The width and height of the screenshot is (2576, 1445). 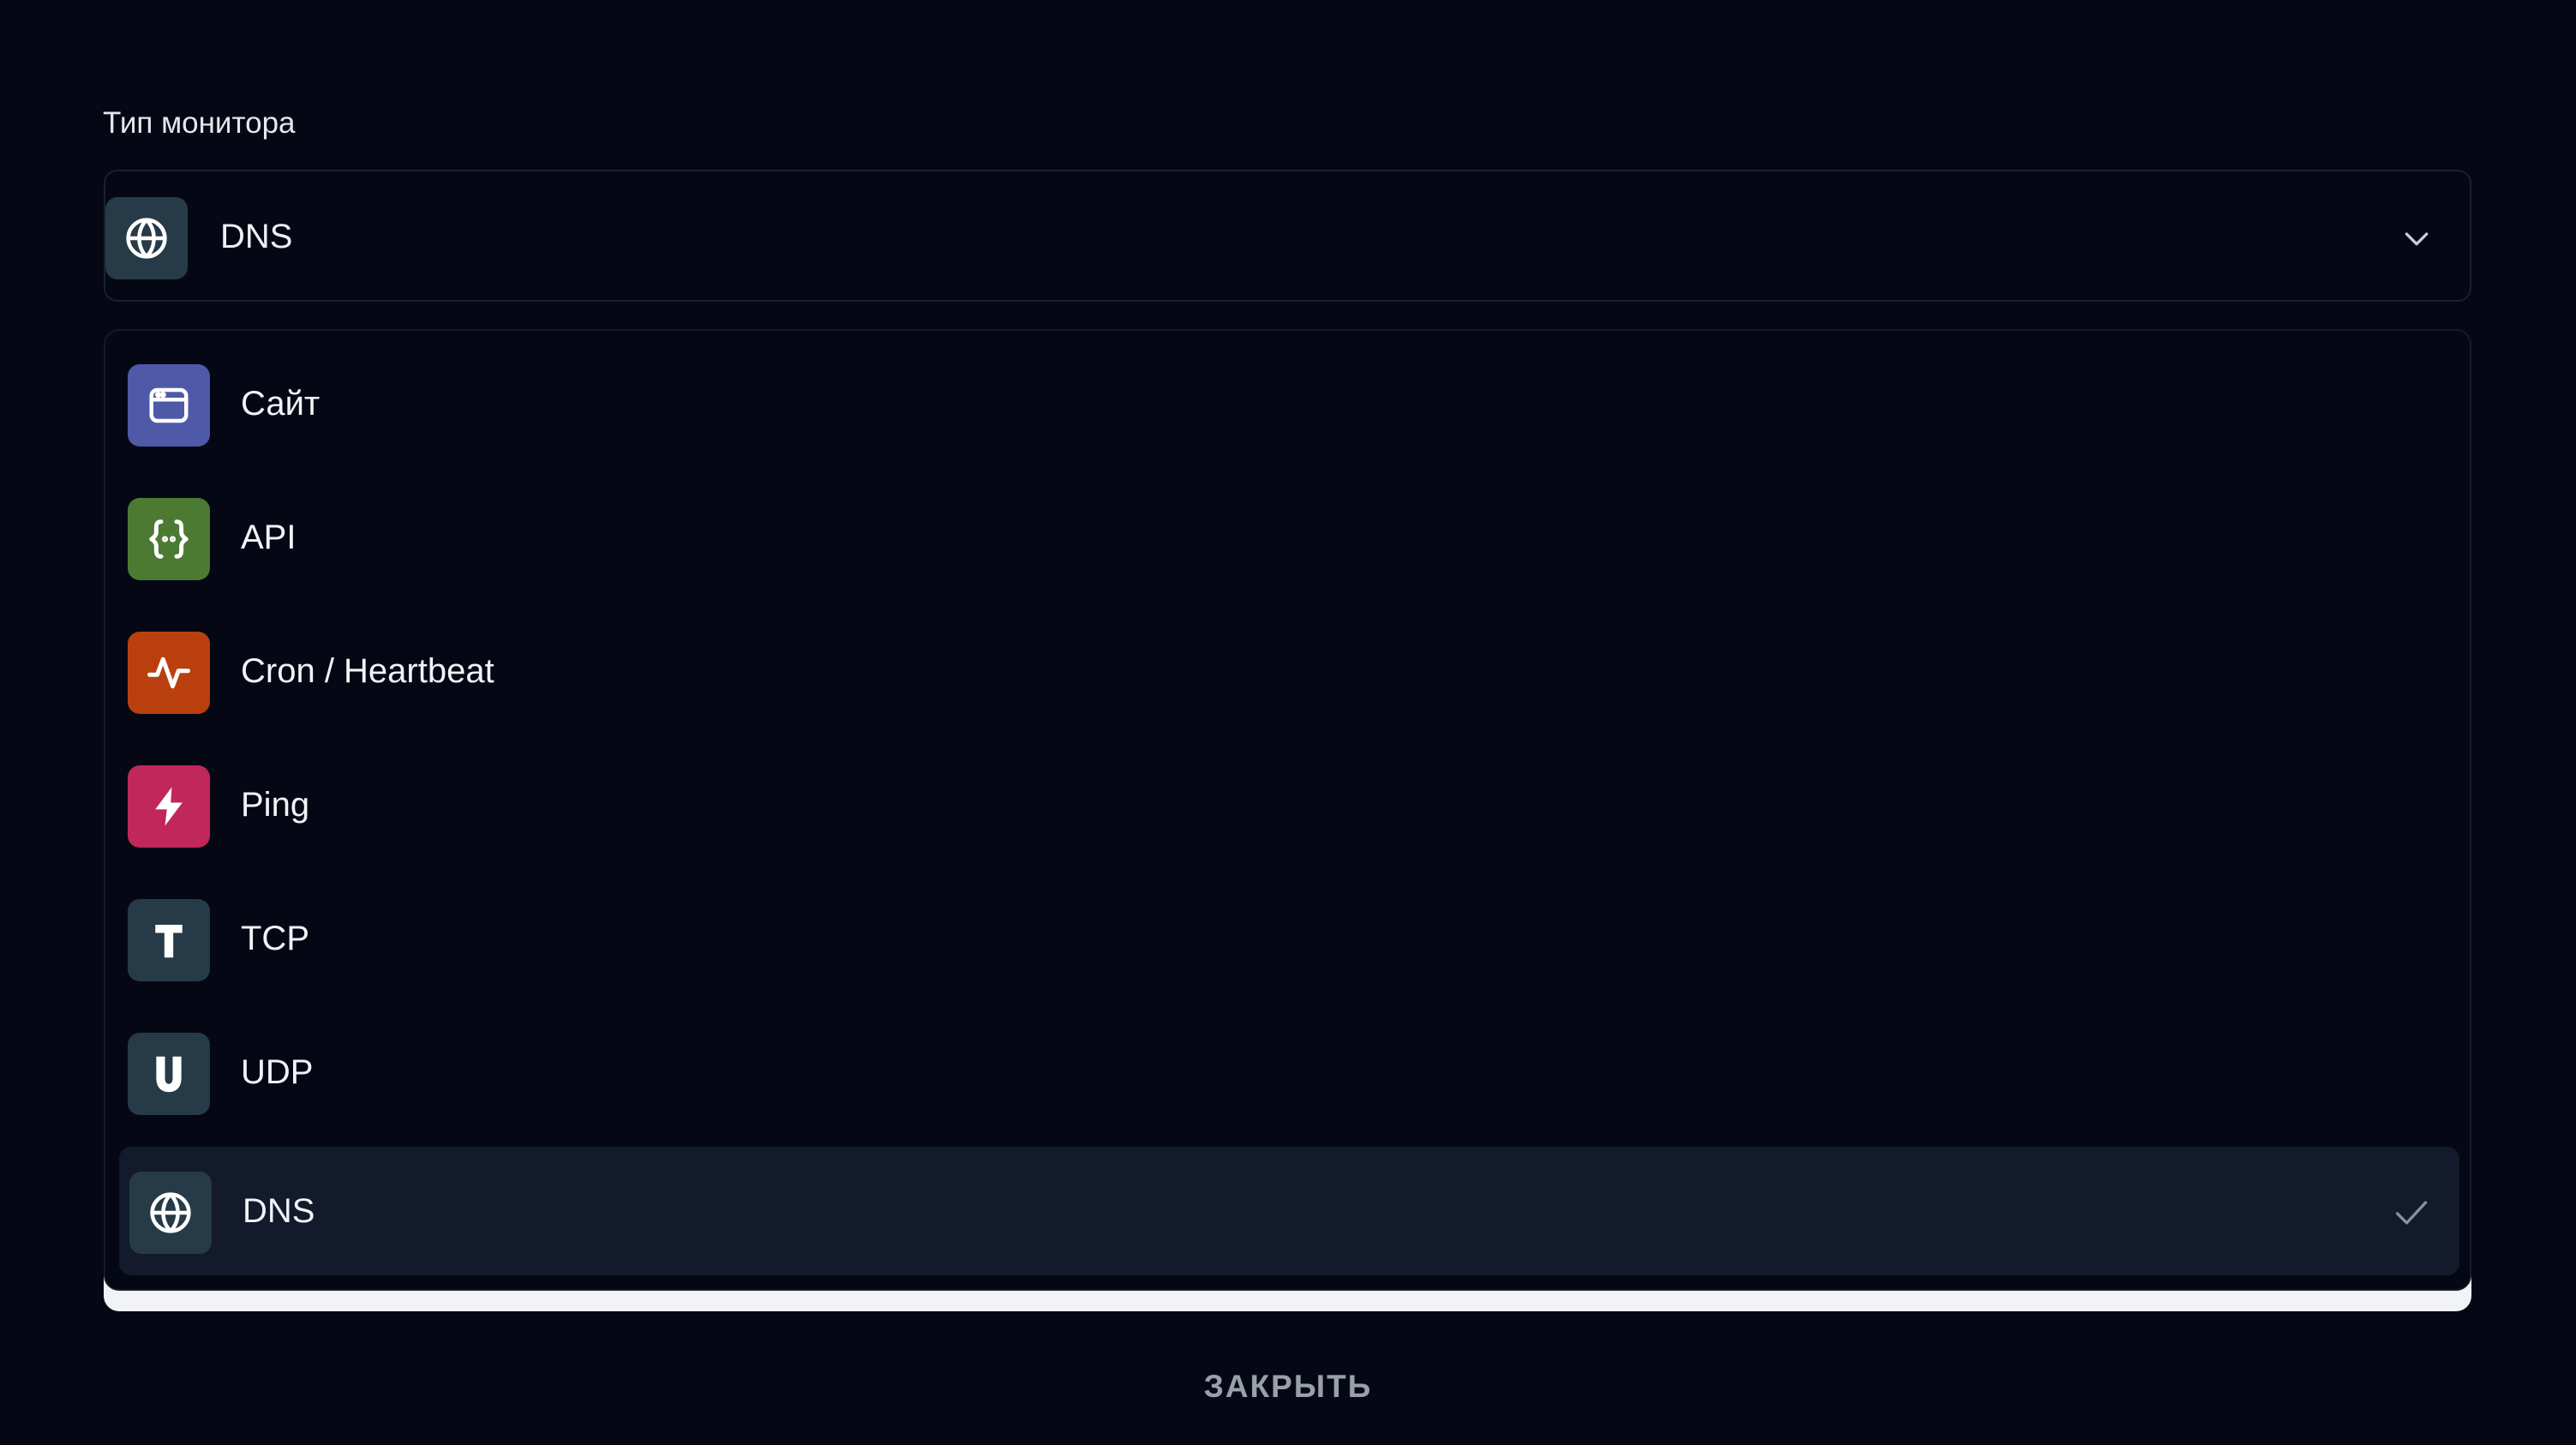 What do you see at coordinates (2417, 239) in the screenshot?
I see `chevron-down-icon` at bounding box center [2417, 239].